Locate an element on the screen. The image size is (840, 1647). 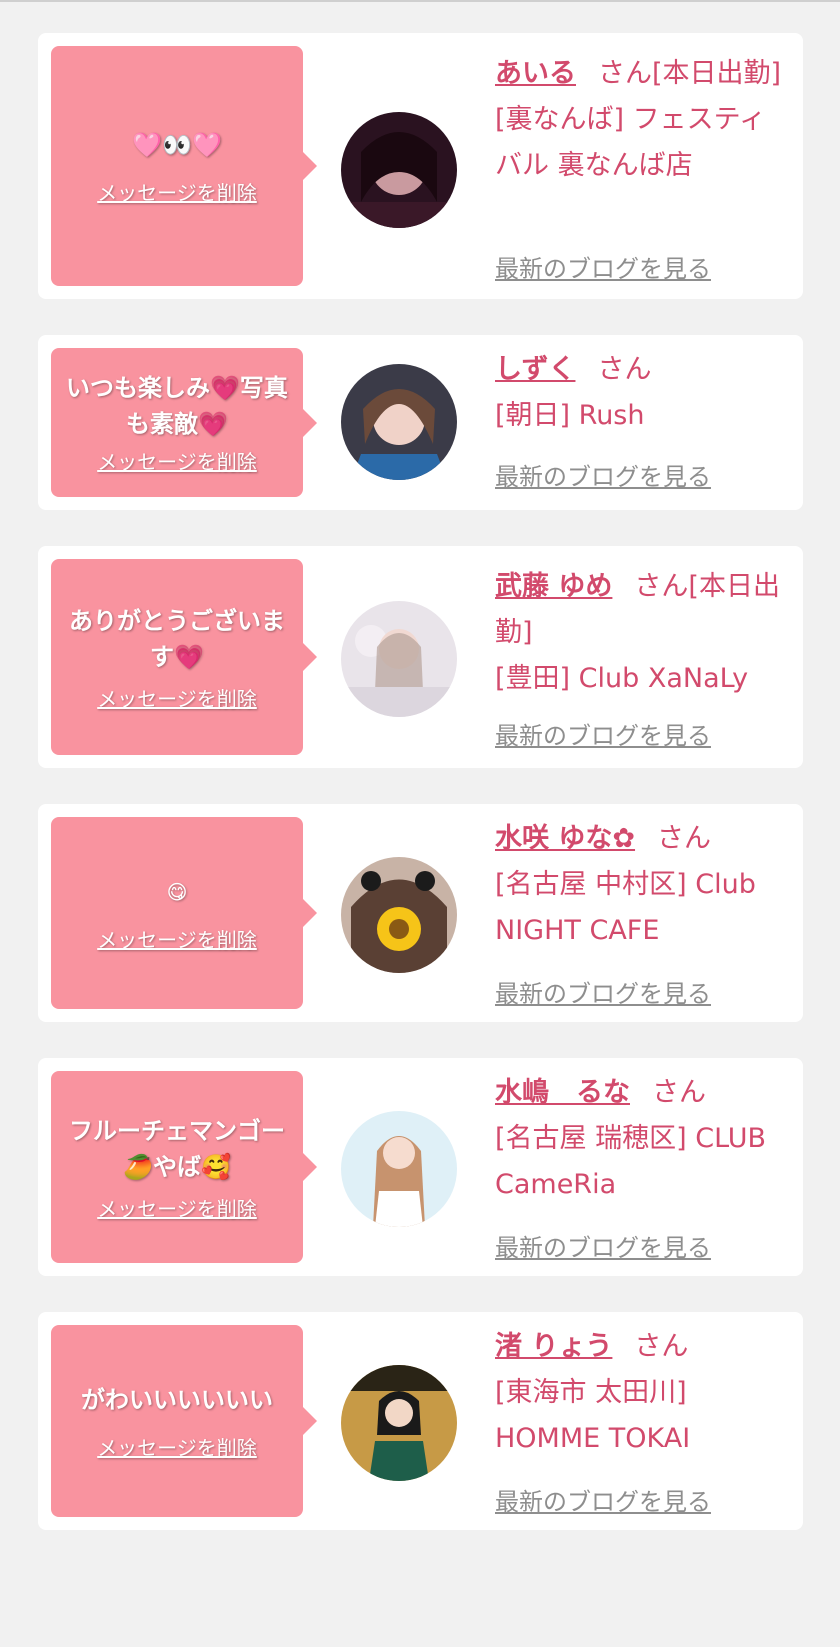
message-bubble: フルーチェマンゴー🥭やば🥰 メッセージを削除 is located at coordinates (184, 1167).